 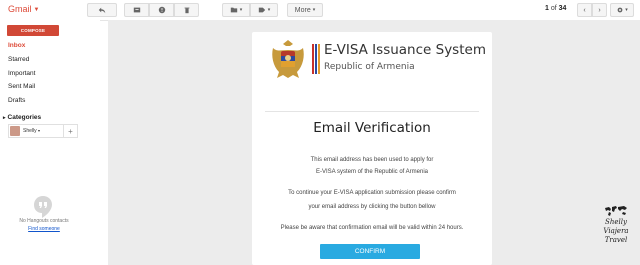 What do you see at coordinates (43, 207) in the screenshot?
I see `hangouts-quote-icon` at bounding box center [43, 207].